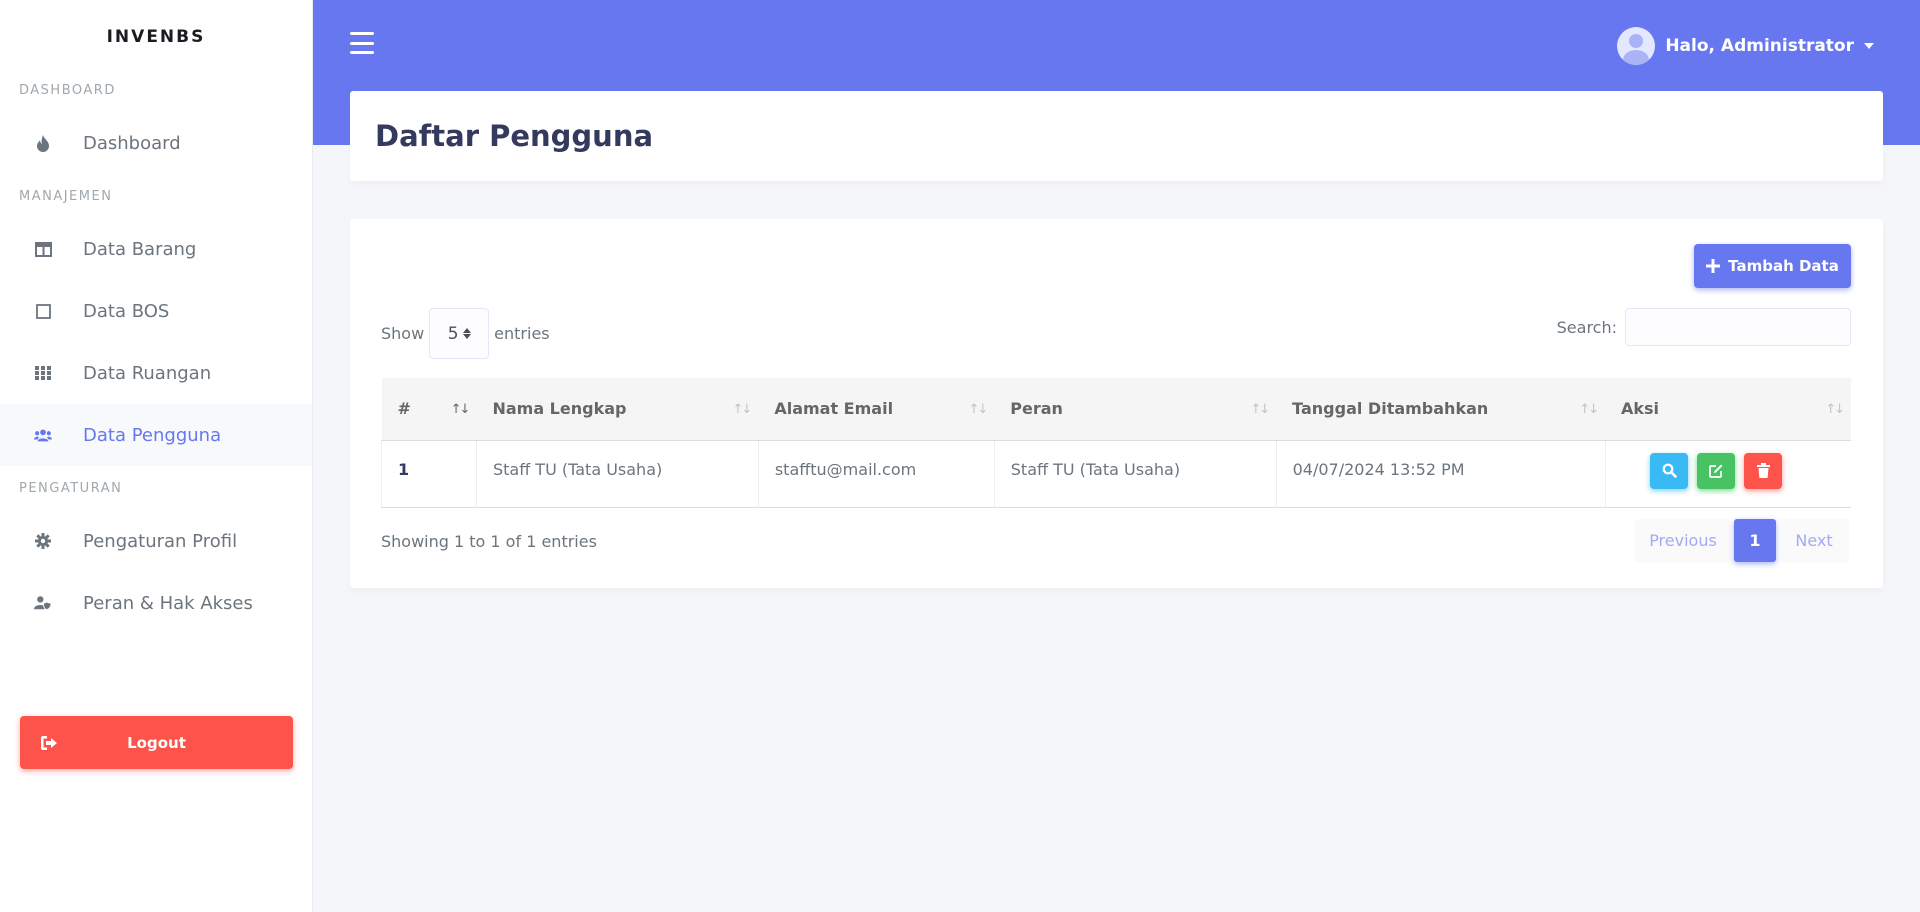 The image size is (1920, 912). I want to click on avatar, so click(1636, 46).